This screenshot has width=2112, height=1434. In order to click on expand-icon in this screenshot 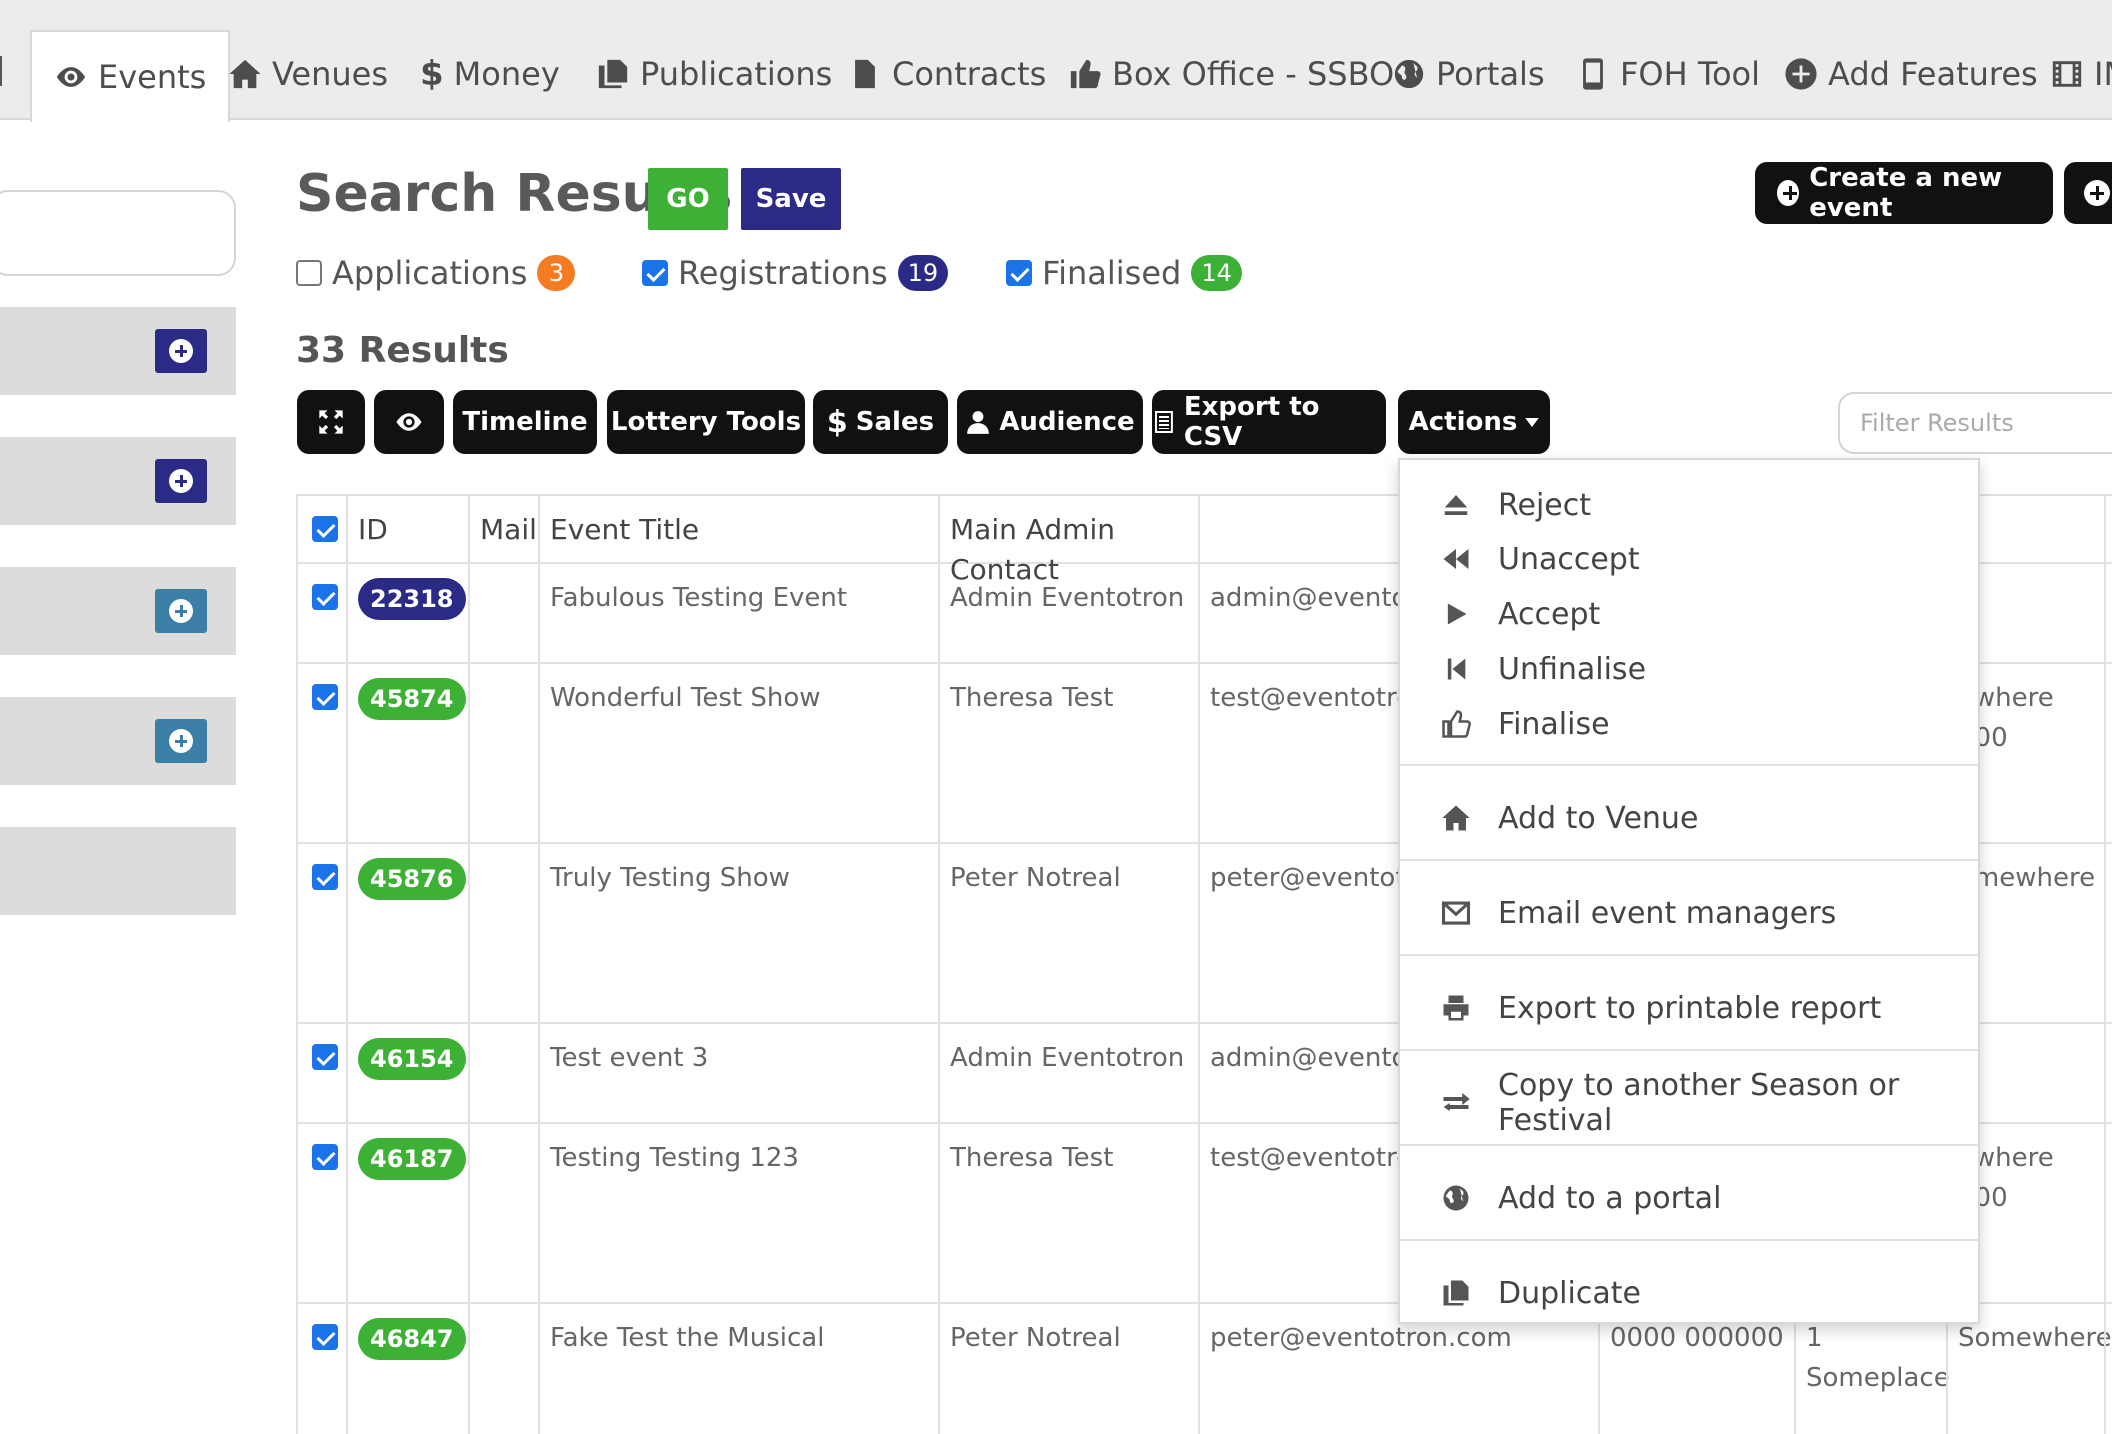, I will do `click(331, 422)`.